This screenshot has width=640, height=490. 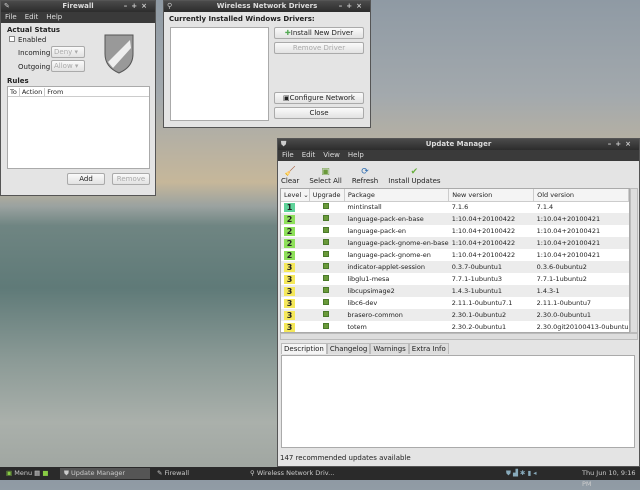 I want to click on network-icon: ▣, so click(x=286, y=98).